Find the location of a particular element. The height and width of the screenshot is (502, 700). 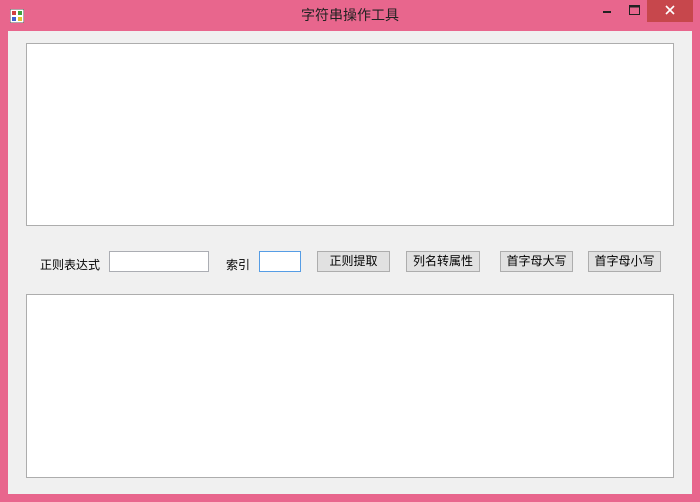

close-icon is located at coordinates (670, 11).